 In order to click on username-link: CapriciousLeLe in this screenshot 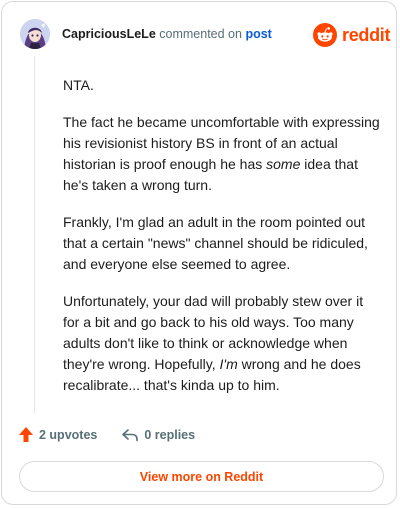, I will do `click(109, 34)`.